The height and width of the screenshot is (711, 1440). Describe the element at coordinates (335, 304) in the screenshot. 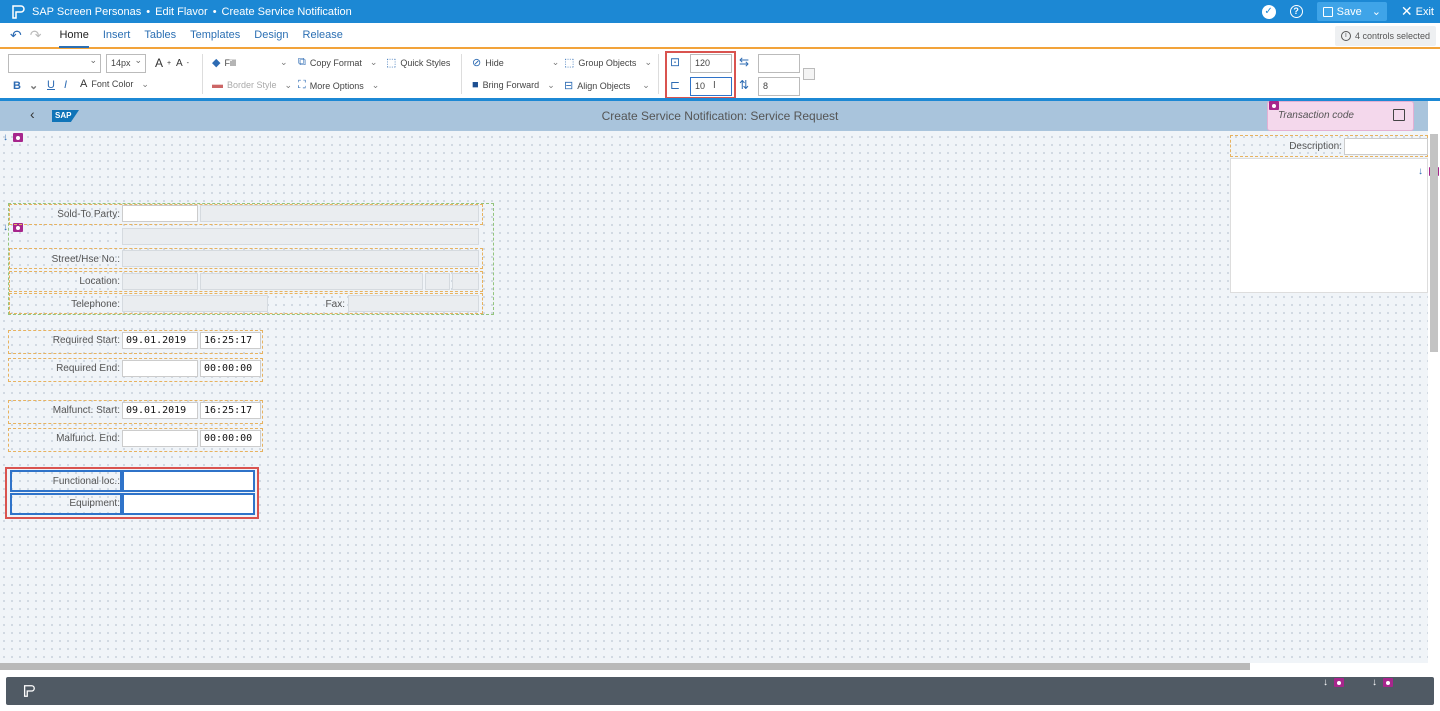

I see `fax-label: Fax:` at that location.